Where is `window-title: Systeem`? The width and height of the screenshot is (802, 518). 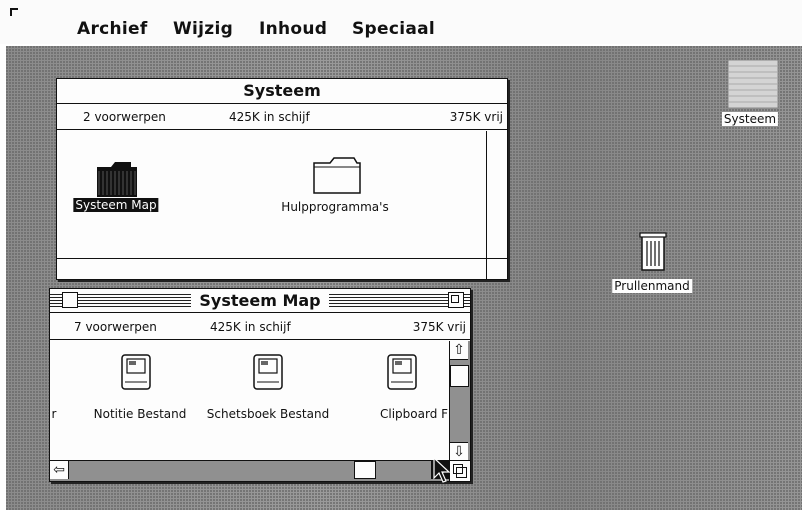
window-title: Systeem is located at coordinates (282, 91).